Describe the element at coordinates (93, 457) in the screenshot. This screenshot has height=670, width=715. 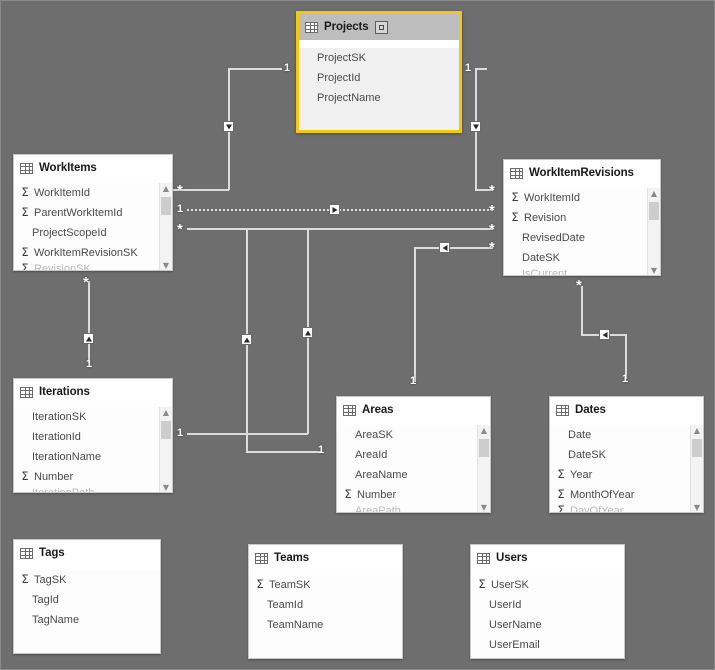
I see `field-row: IterationName` at that location.